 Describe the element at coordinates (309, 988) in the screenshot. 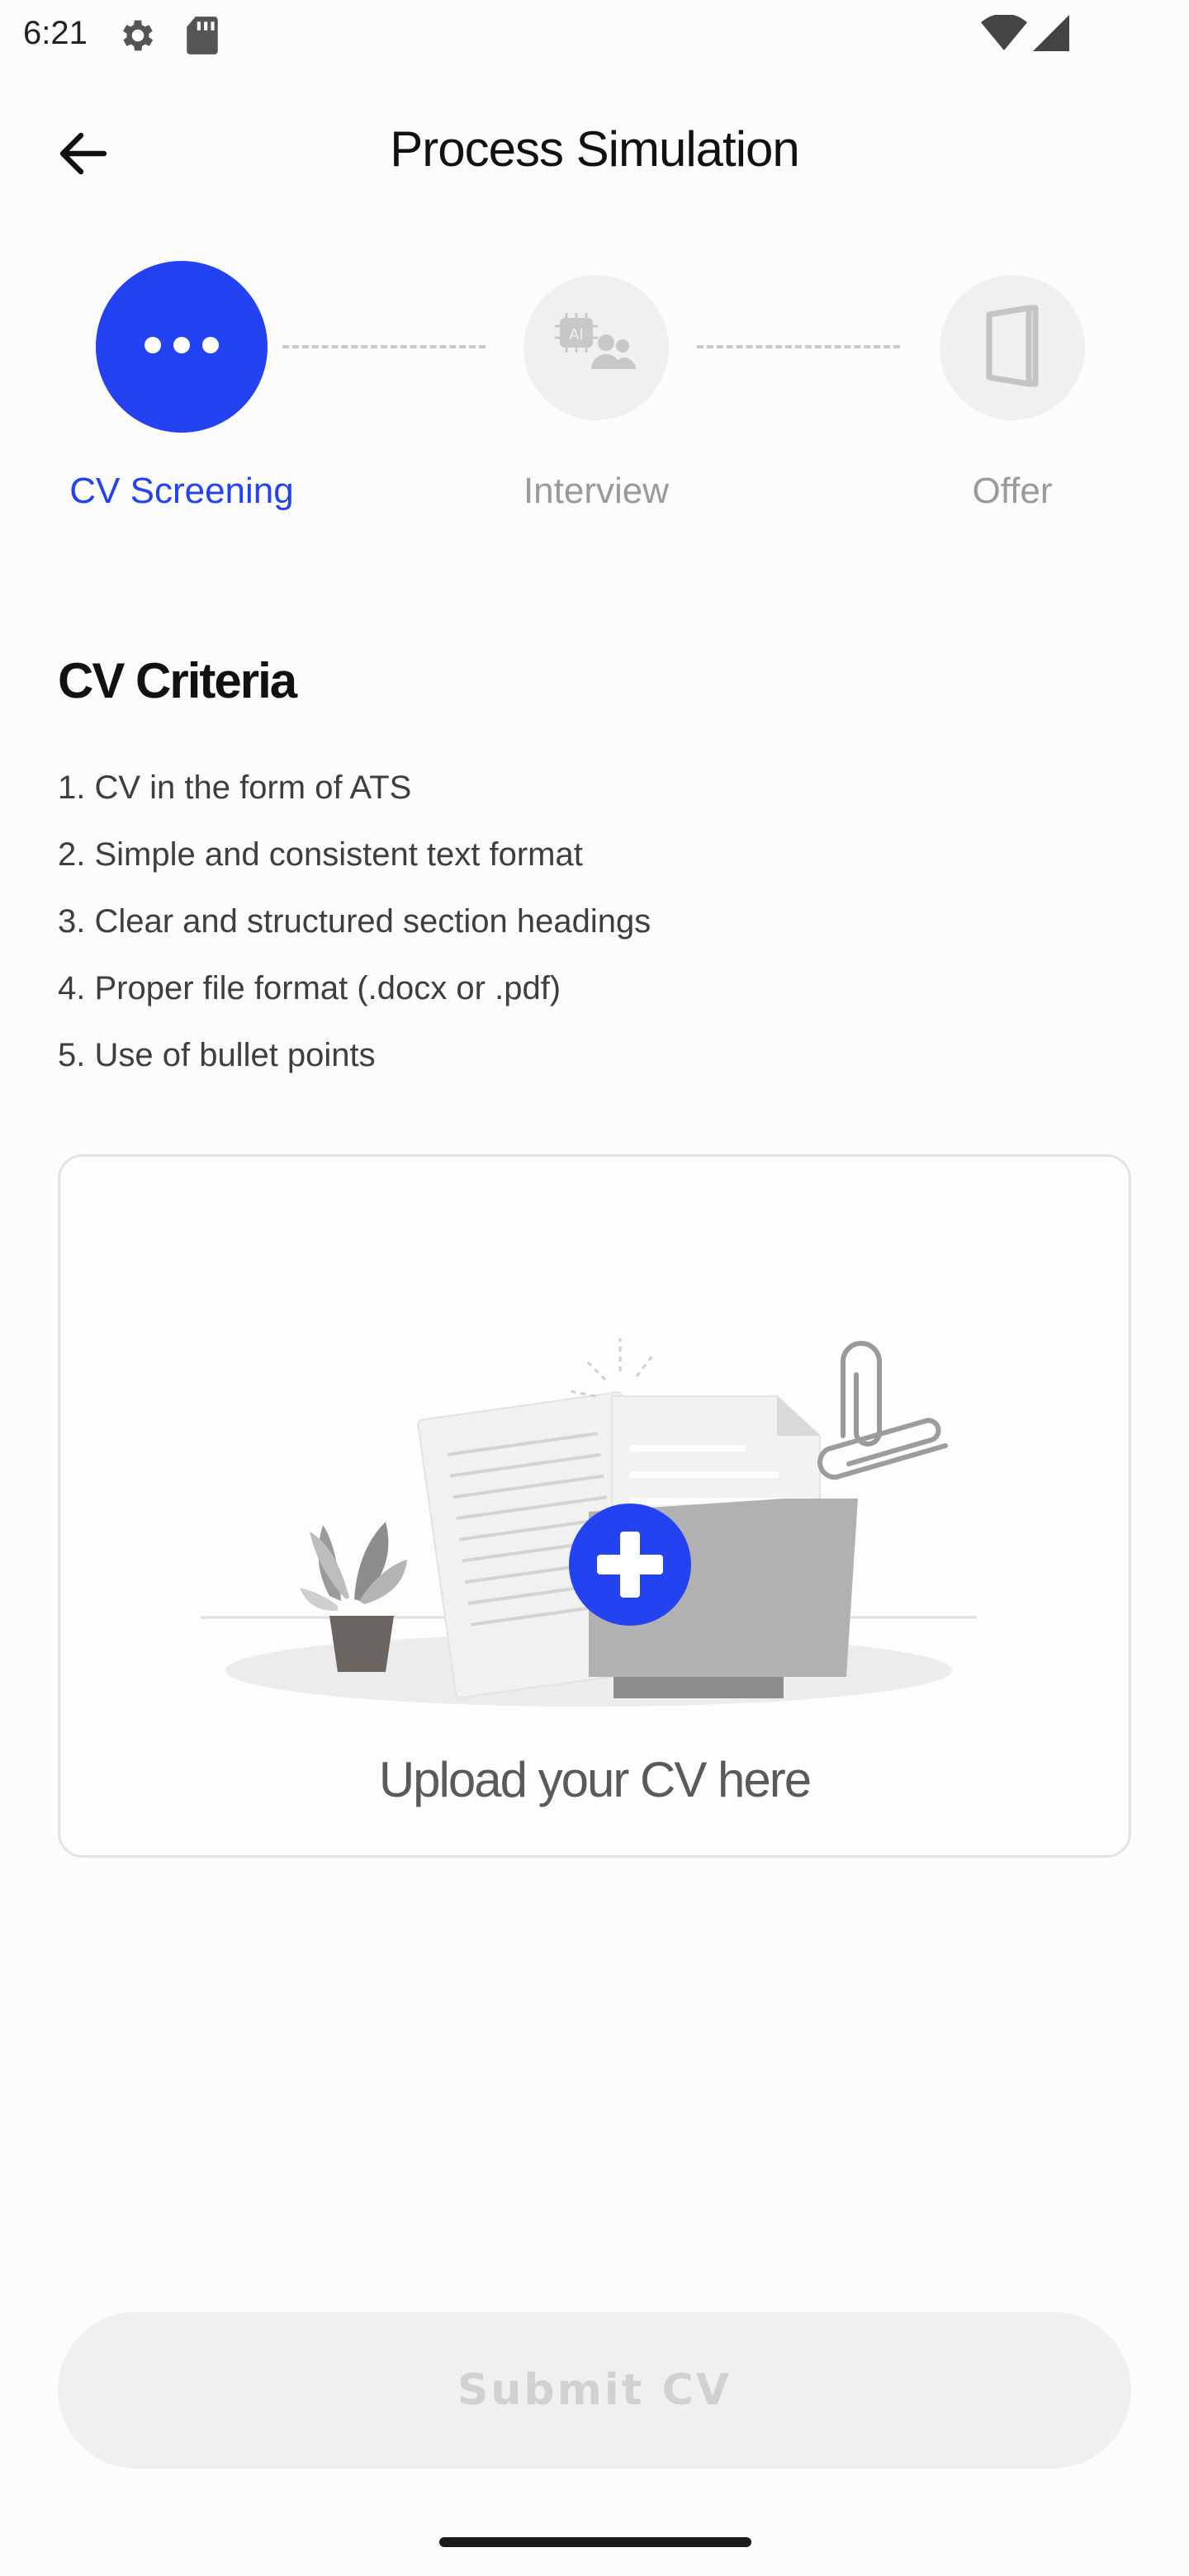

I see `criteria-item: 4. Proper file format (.docx or .pdf)` at that location.